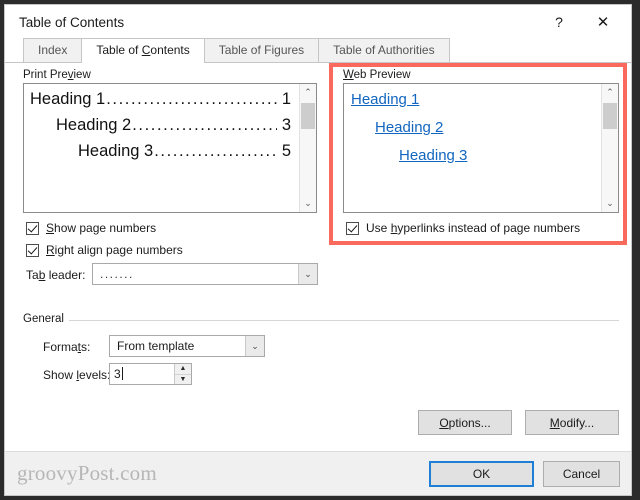  Describe the element at coordinates (286, 99) in the screenshot. I see `page-number: 1` at that location.